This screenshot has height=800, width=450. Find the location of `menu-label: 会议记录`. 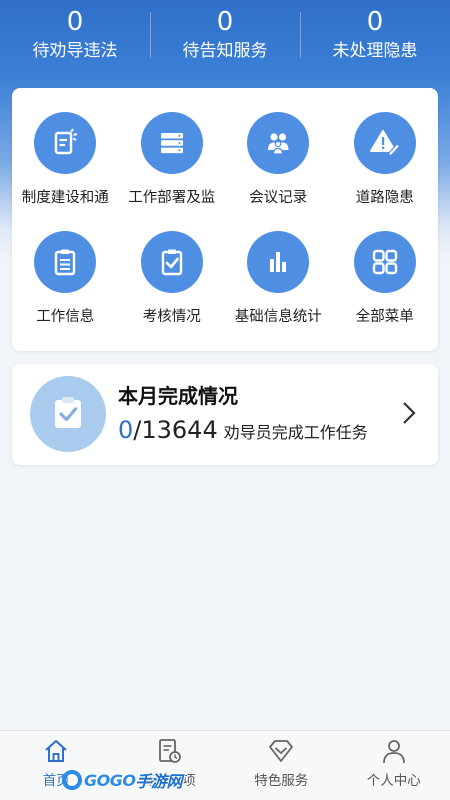

menu-label: 会议记录 is located at coordinates (278, 198).